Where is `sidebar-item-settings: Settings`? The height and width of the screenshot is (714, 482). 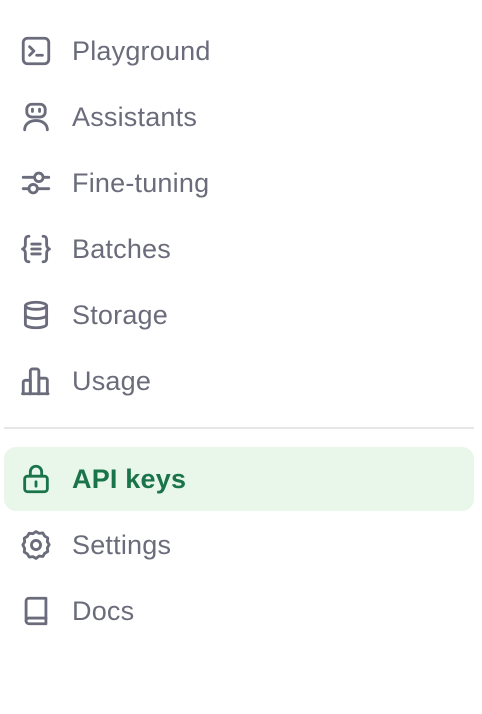 sidebar-item-settings: Settings is located at coordinates (239, 545).